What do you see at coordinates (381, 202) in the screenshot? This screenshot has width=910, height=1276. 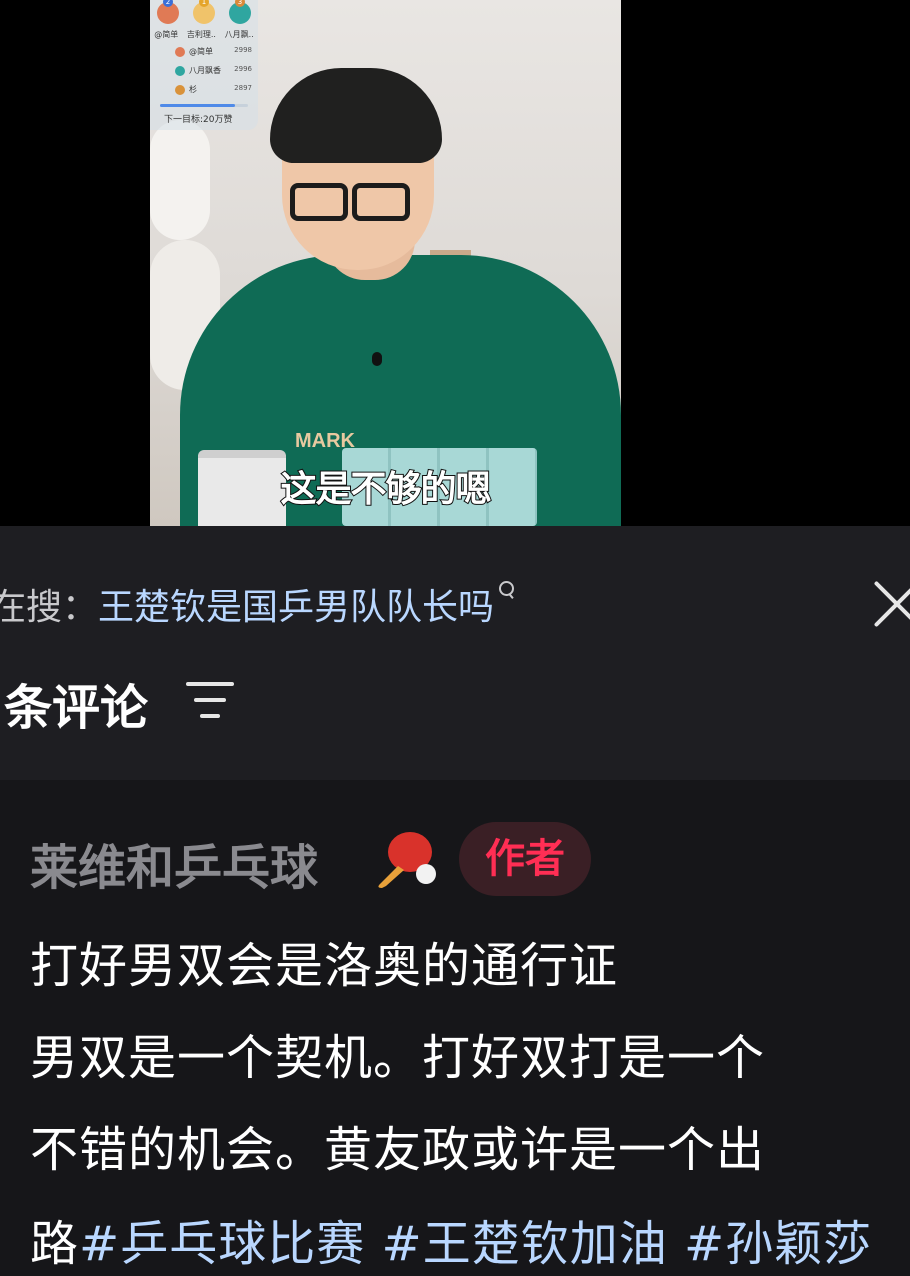 I see `glasses-right` at bounding box center [381, 202].